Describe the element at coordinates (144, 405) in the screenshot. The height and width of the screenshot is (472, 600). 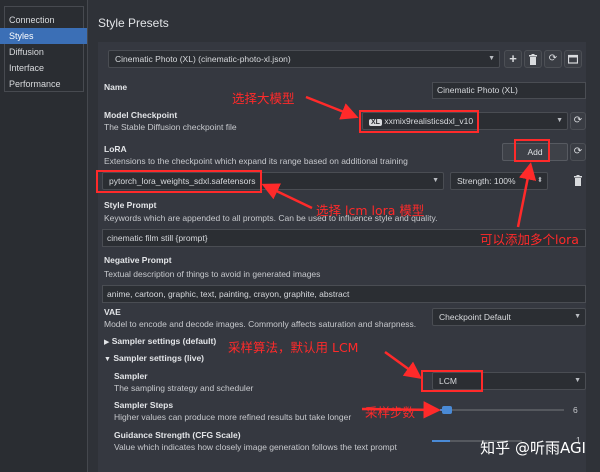
I see `sampler-steps-label: Sampler Steps` at that location.